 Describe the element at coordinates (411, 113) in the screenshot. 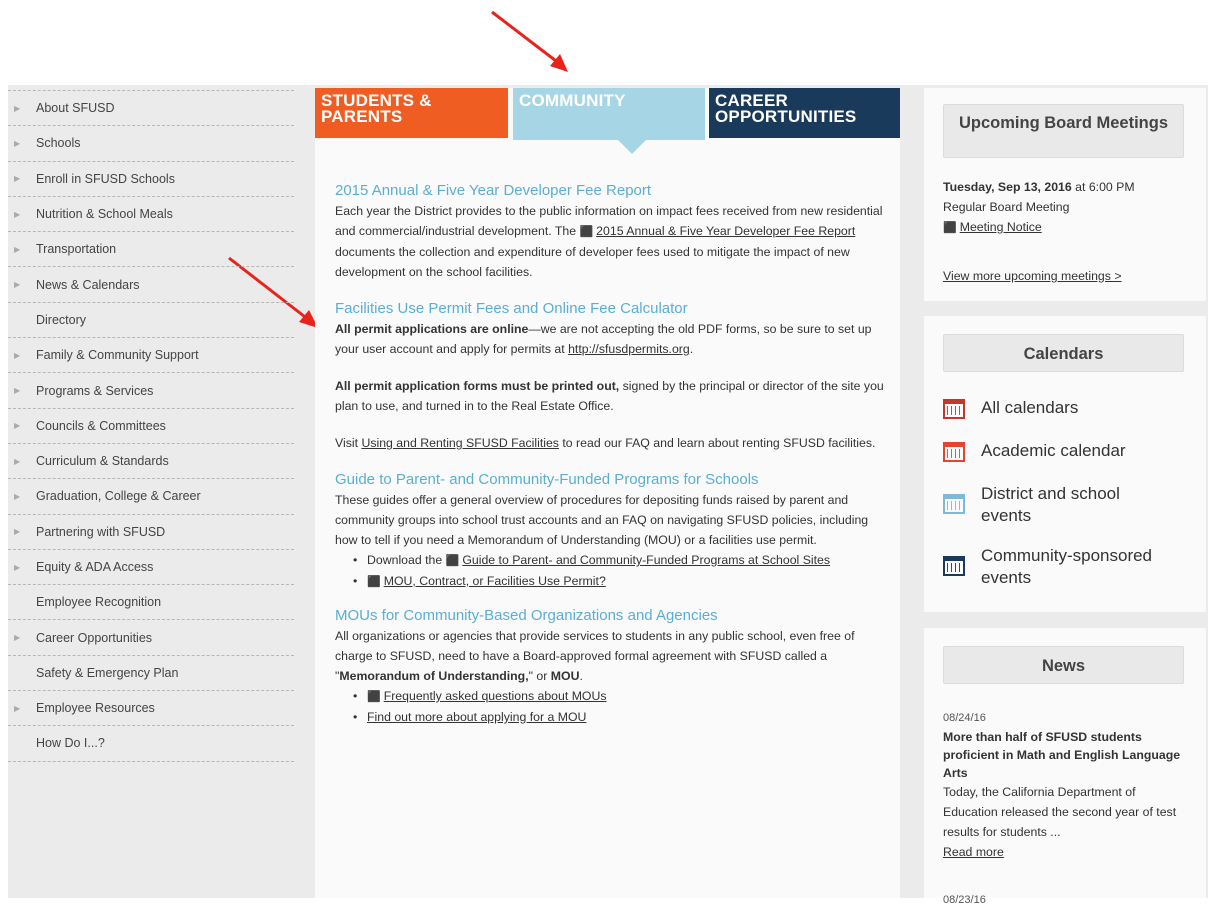

I see `tab-students-parents: STUDENTS & PARENTS` at that location.